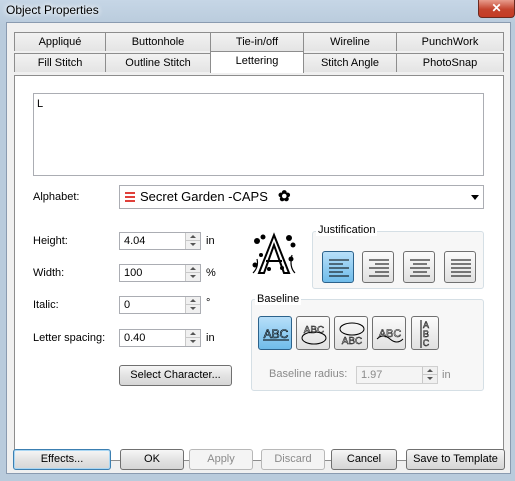 The width and height of the screenshot is (515, 481). What do you see at coordinates (496, 9) in the screenshot?
I see `close-button: ✕` at bounding box center [496, 9].